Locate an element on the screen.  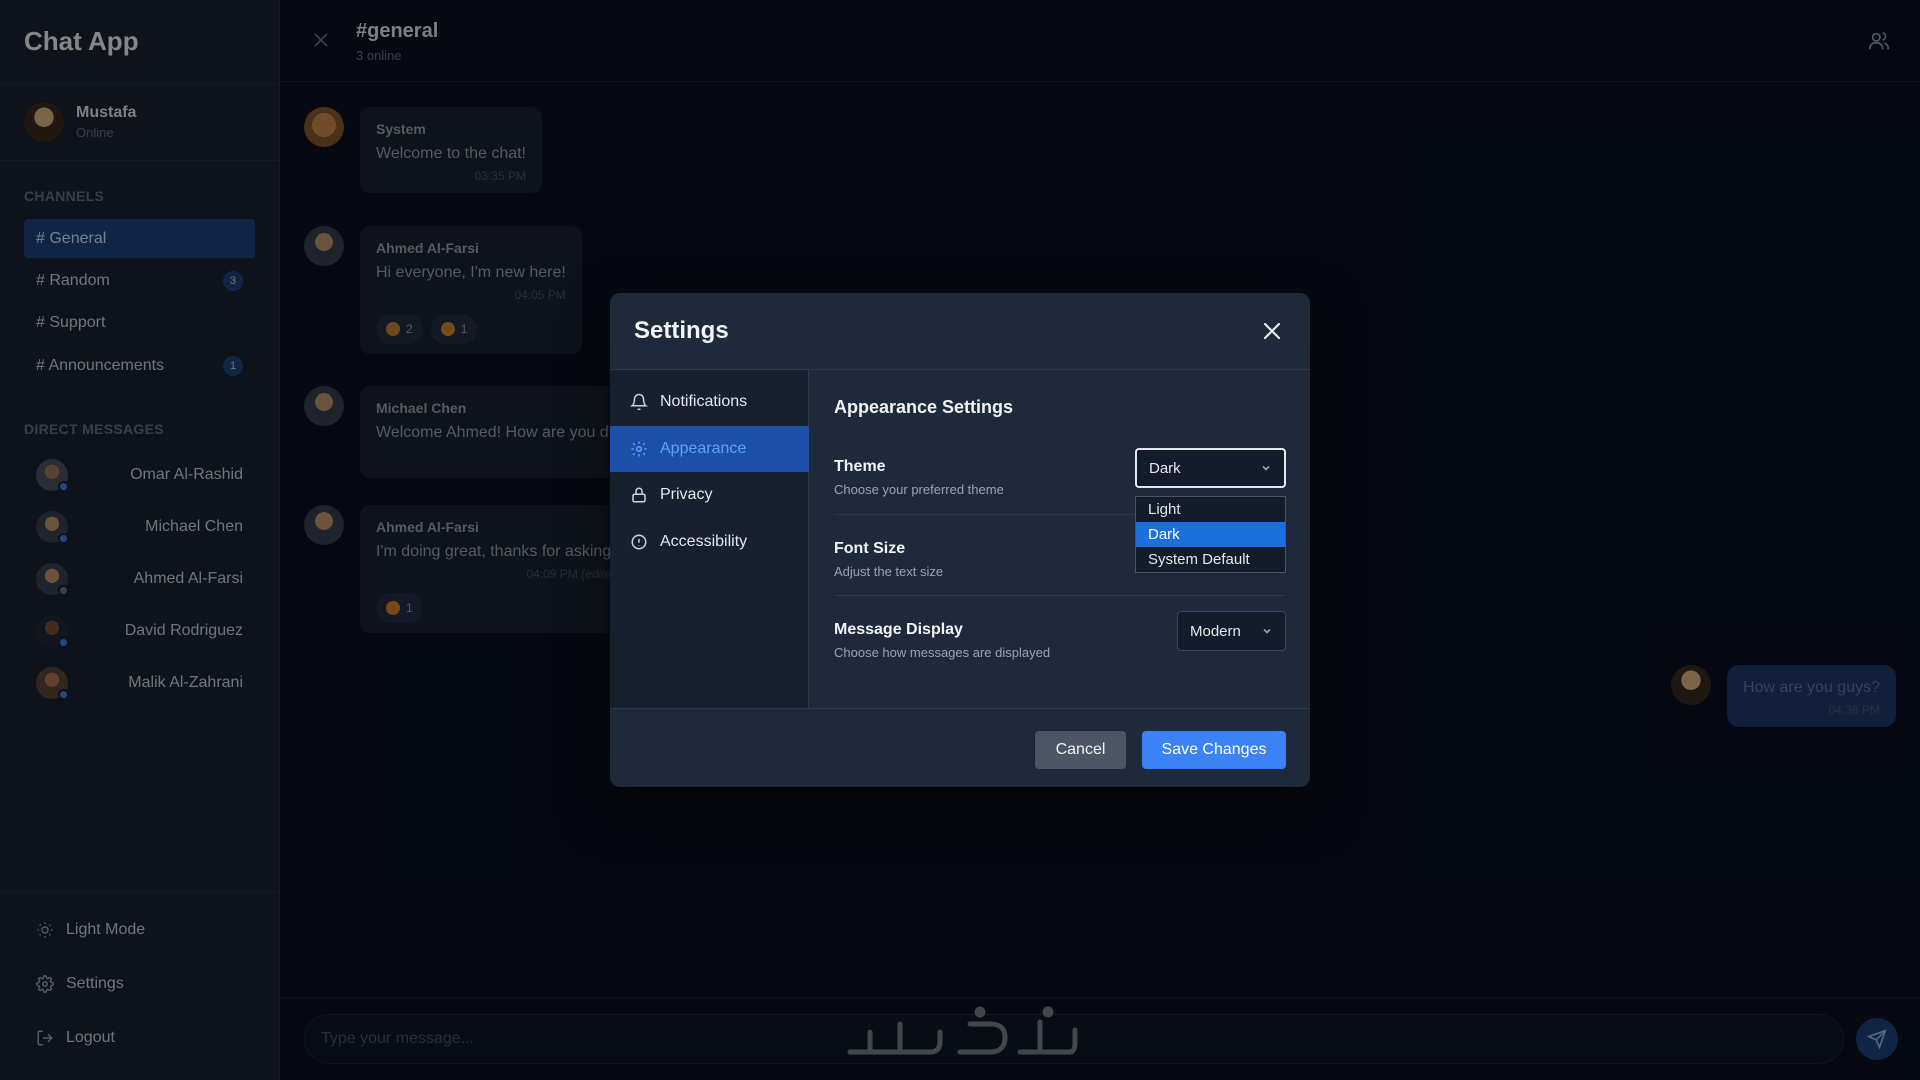
cancel-button: Cancel is located at coordinates (1080, 750).